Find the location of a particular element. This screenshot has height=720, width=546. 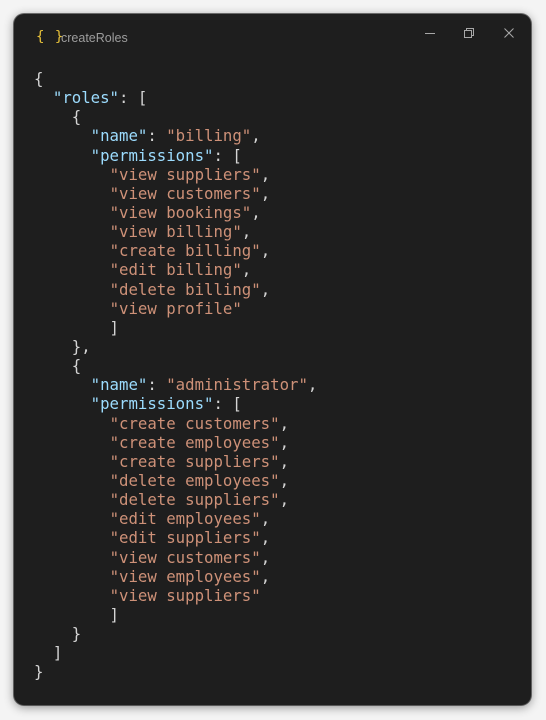

code-line: "create employees", is located at coordinates (175, 442).